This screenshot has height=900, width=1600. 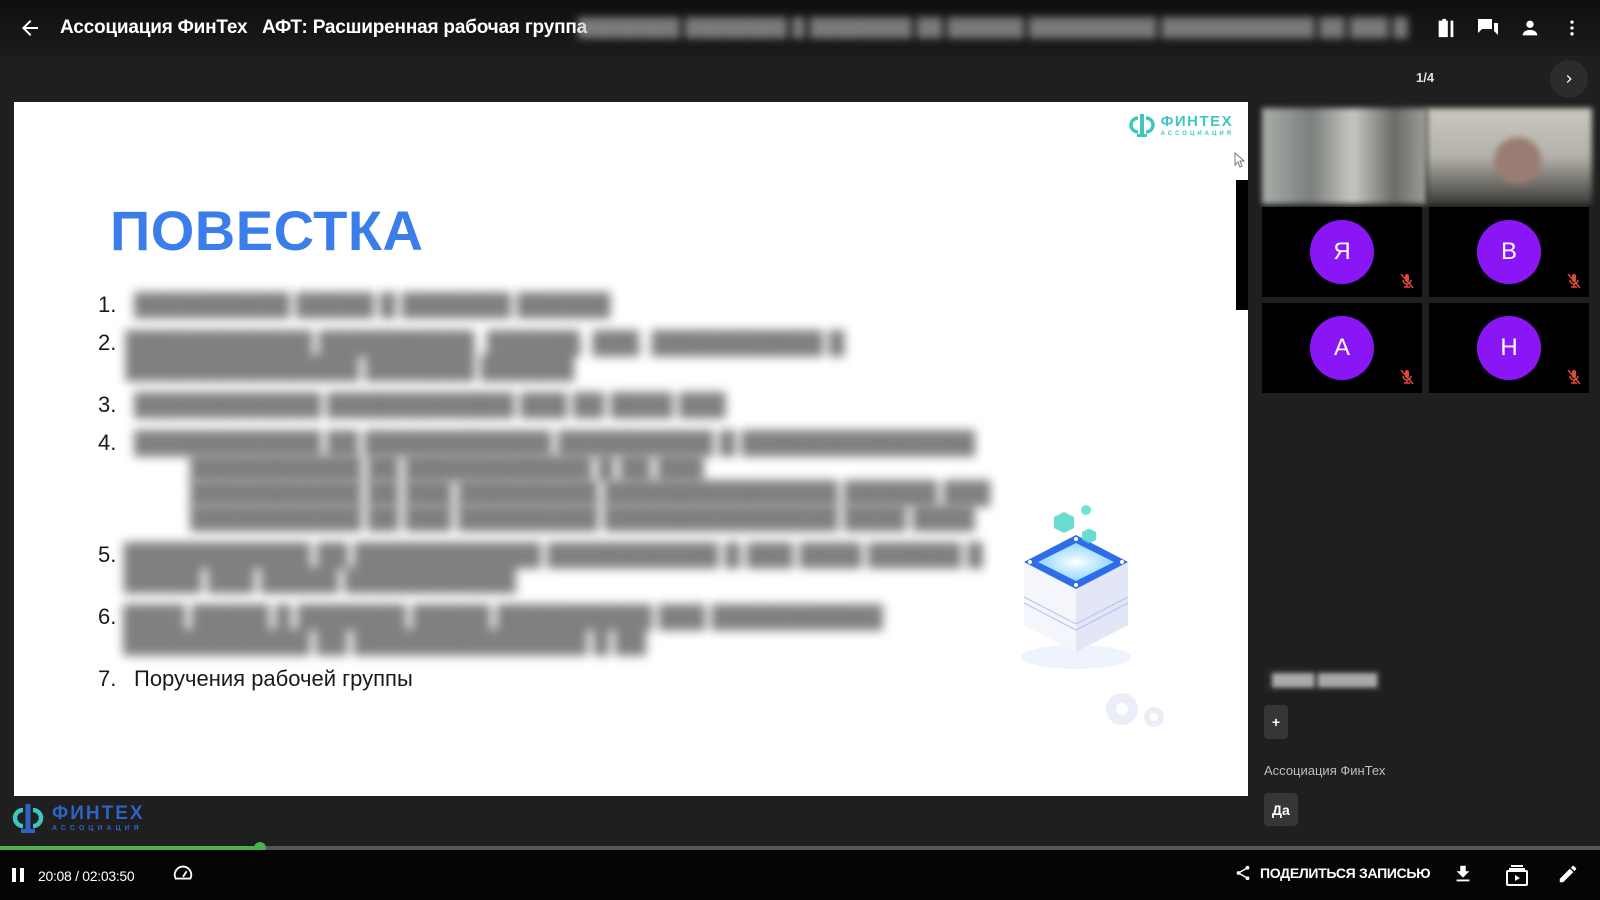 I want to click on share-recording-label: ПОДЕЛИТЬСЯ ЗАПИСЬЮ, so click(x=1345, y=873).